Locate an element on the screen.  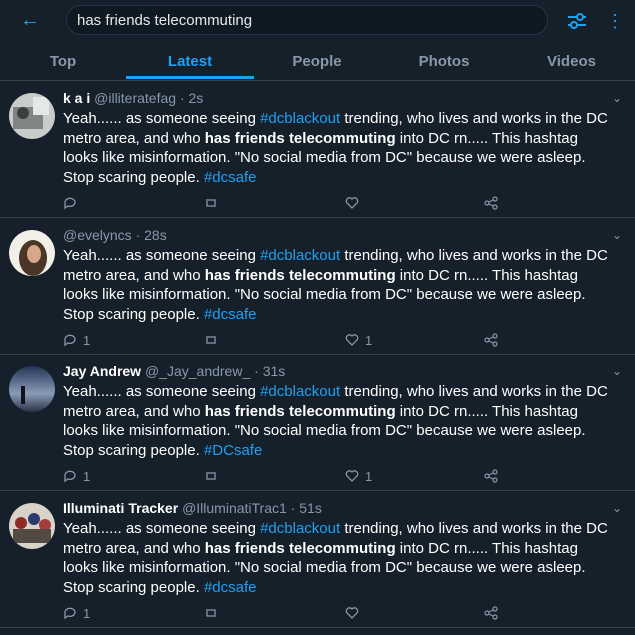
tweet-actions: 1 is located at coordinates (323, 613).